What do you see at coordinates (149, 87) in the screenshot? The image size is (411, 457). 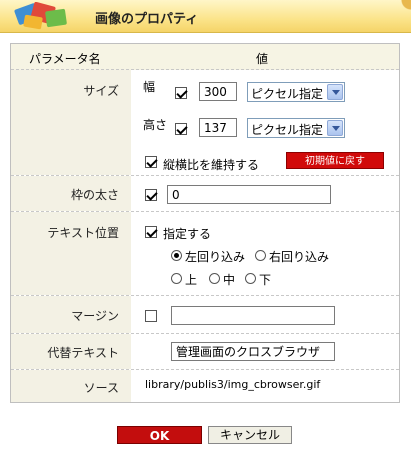 I see `width-label: 幅` at bounding box center [149, 87].